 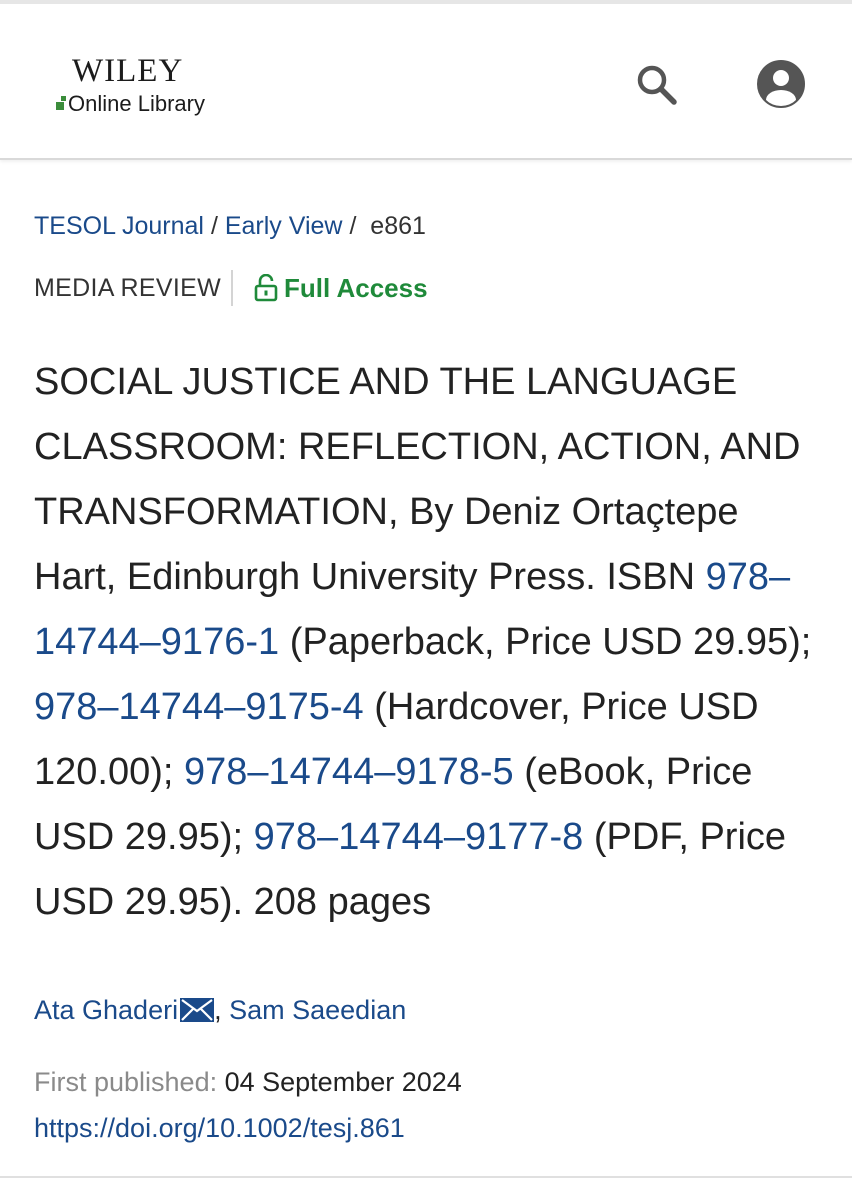 I want to click on title-text: (Paperback, Price USD 29.95);, so click(x=545, y=642).